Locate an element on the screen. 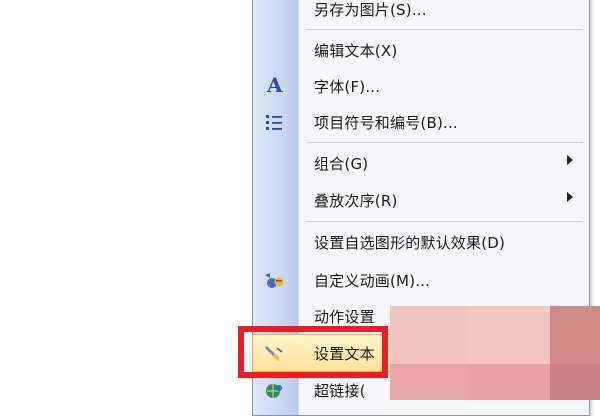 This screenshot has width=600, height=416. mosaic-watermark is located at coordinates (495, 353).